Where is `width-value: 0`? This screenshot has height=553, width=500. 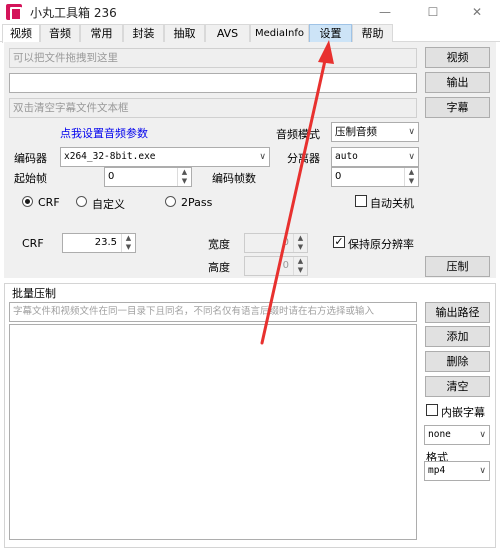
width-value: 0 is located at coordinates (285, 242).